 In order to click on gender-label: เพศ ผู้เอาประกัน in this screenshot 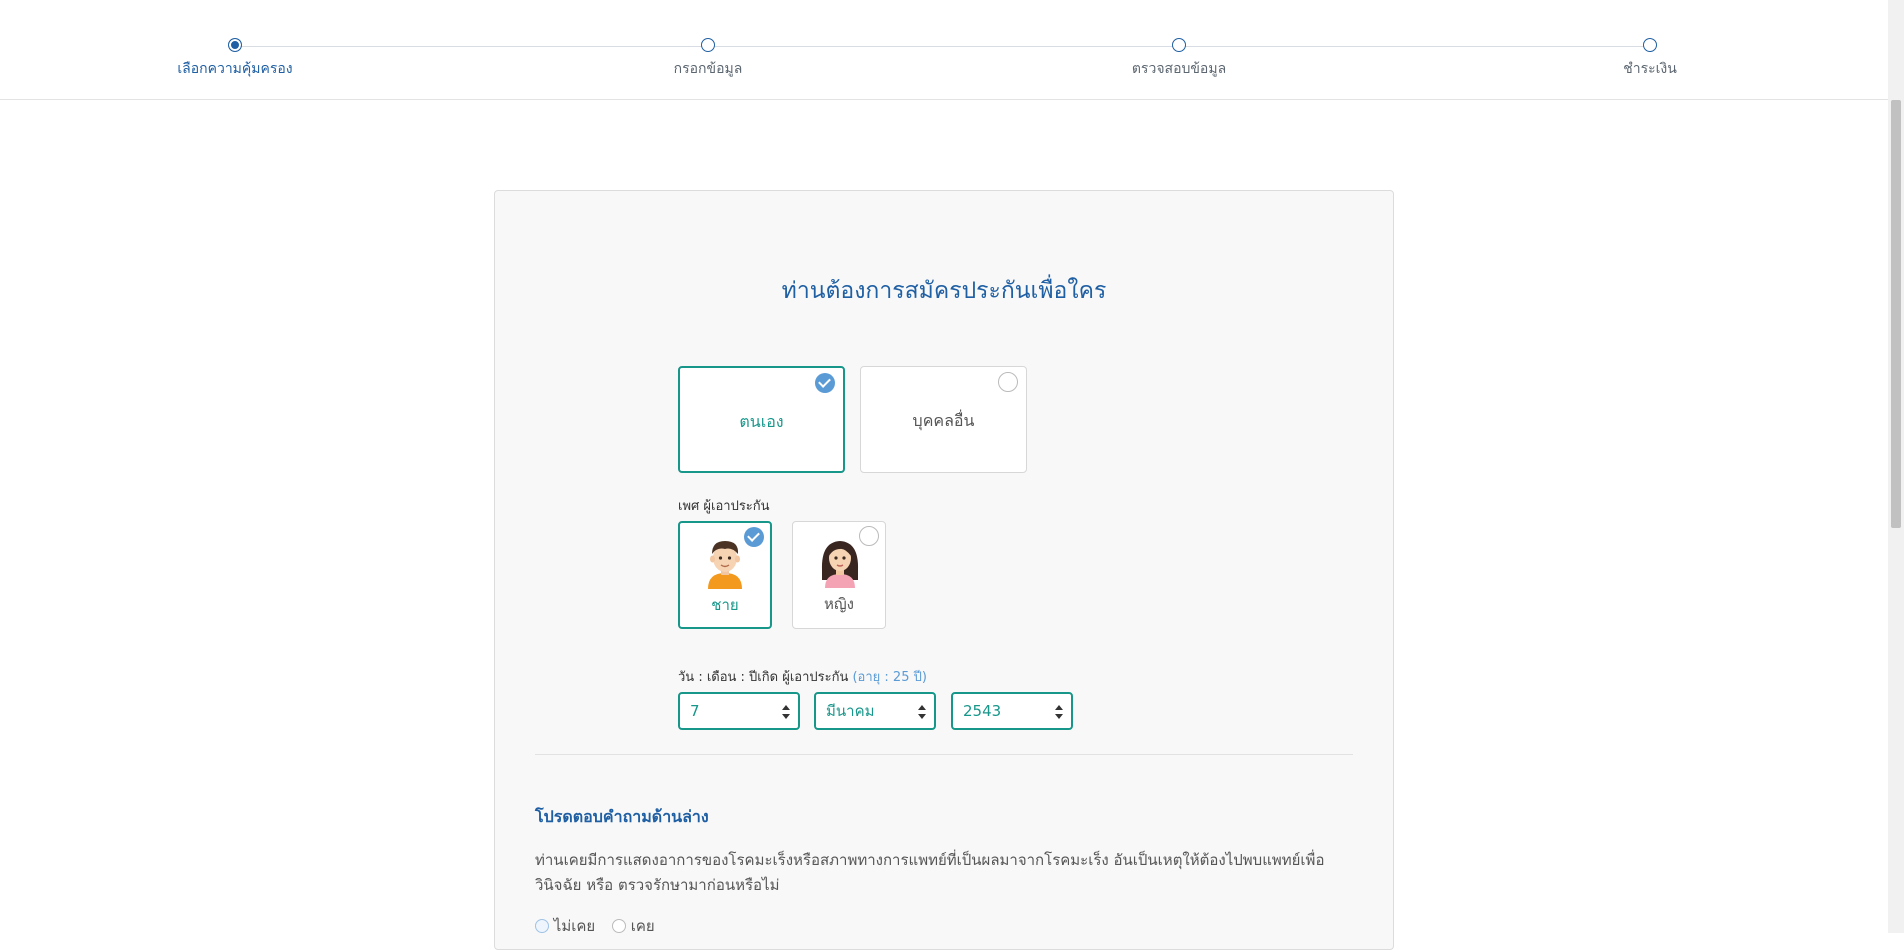, I will do `click(724, 506)`.